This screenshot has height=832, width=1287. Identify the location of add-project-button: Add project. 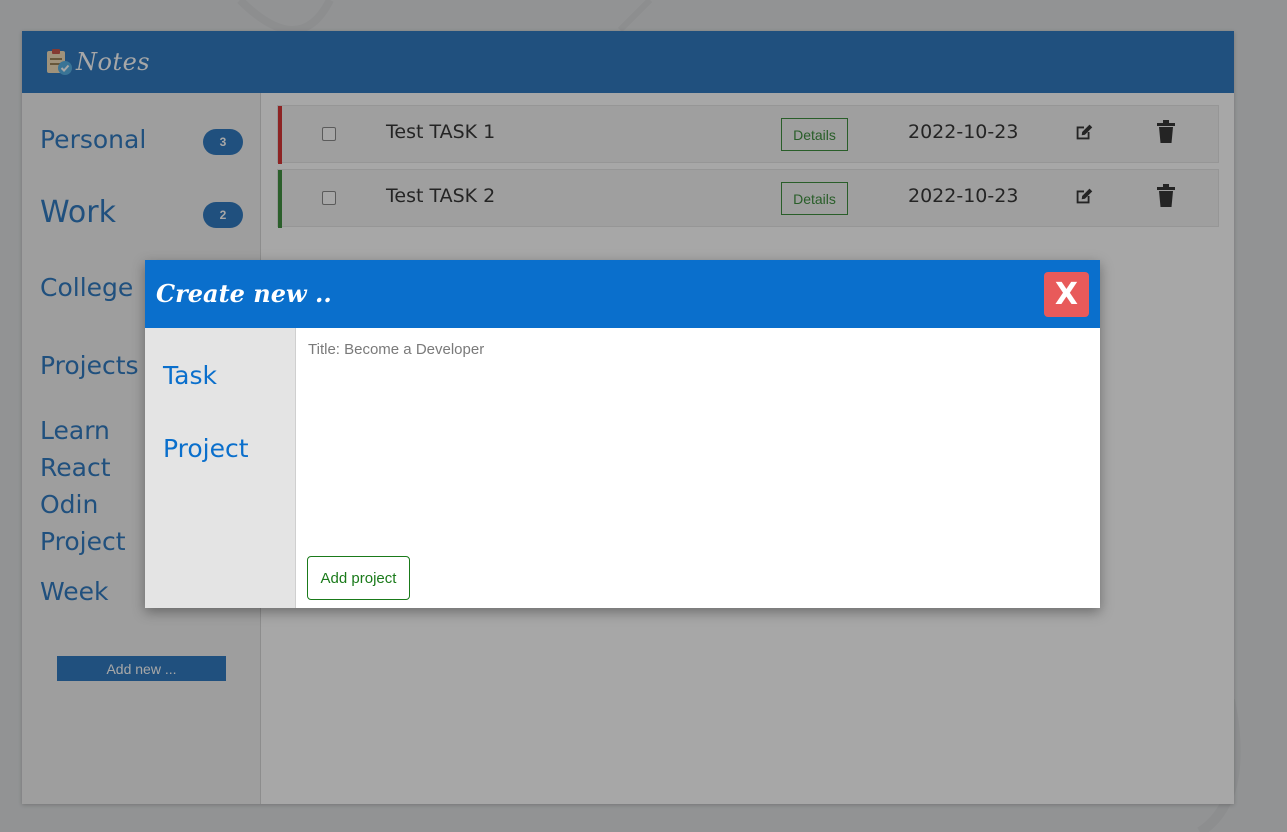
(358, 578).